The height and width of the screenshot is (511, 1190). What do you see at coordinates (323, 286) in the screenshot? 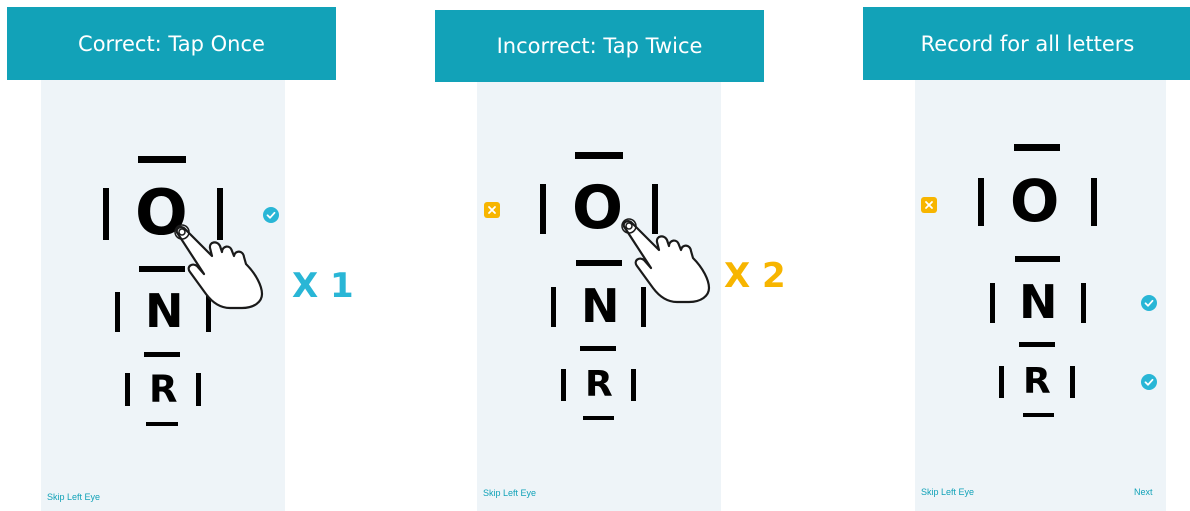
I see `tap-count-label: X 1` at bounding box center [323, 286].